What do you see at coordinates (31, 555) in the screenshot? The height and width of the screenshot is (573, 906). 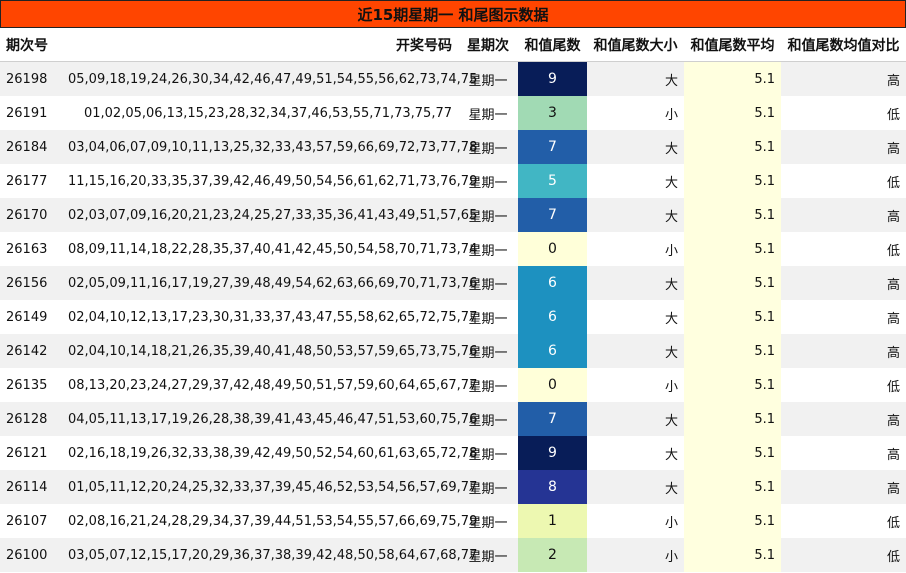 I see `cell-issue: 26100` at bounding box center [31, 555].